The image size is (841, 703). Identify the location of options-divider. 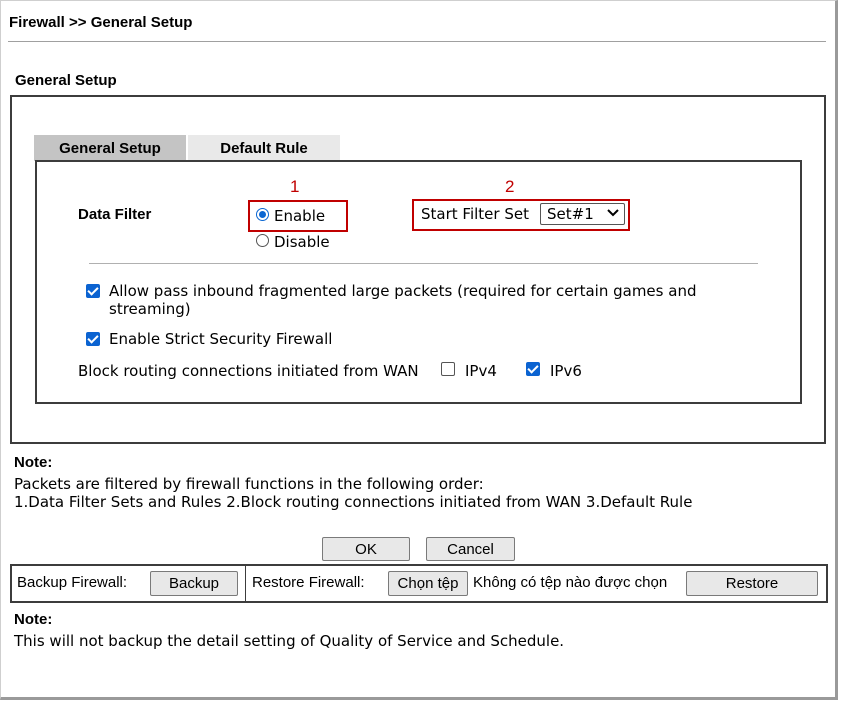
(423, 263).